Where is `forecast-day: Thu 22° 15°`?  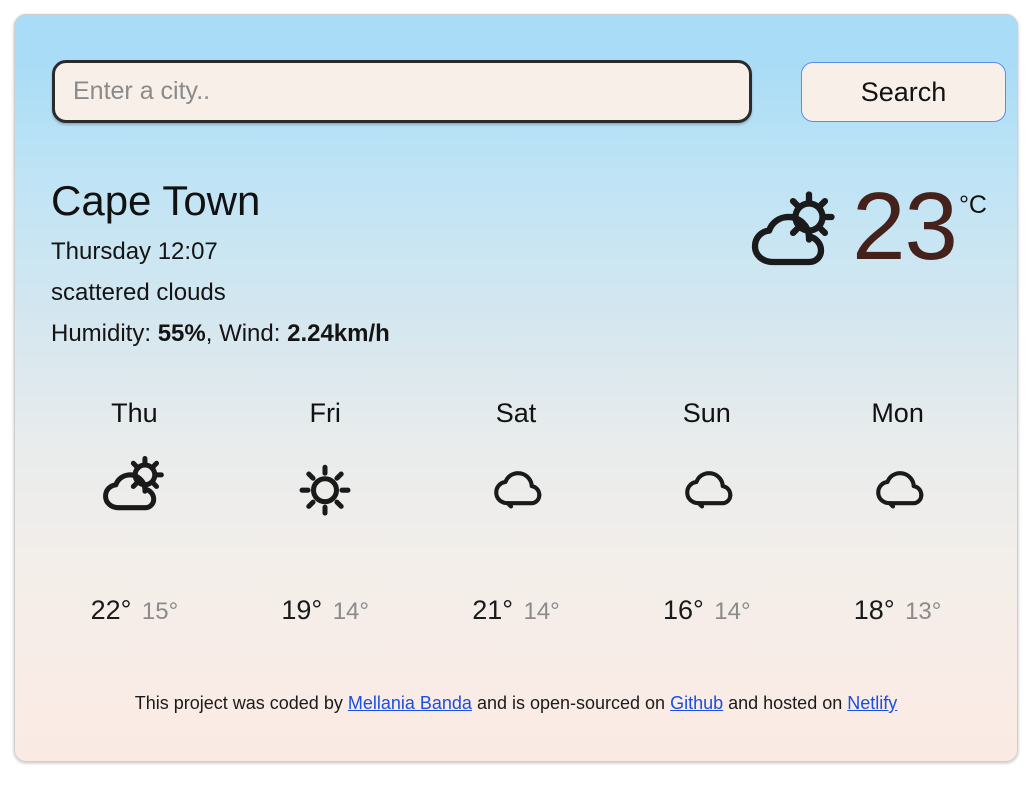 forecast-day: Thu 22° 15° is located at coordinates (134, 512).